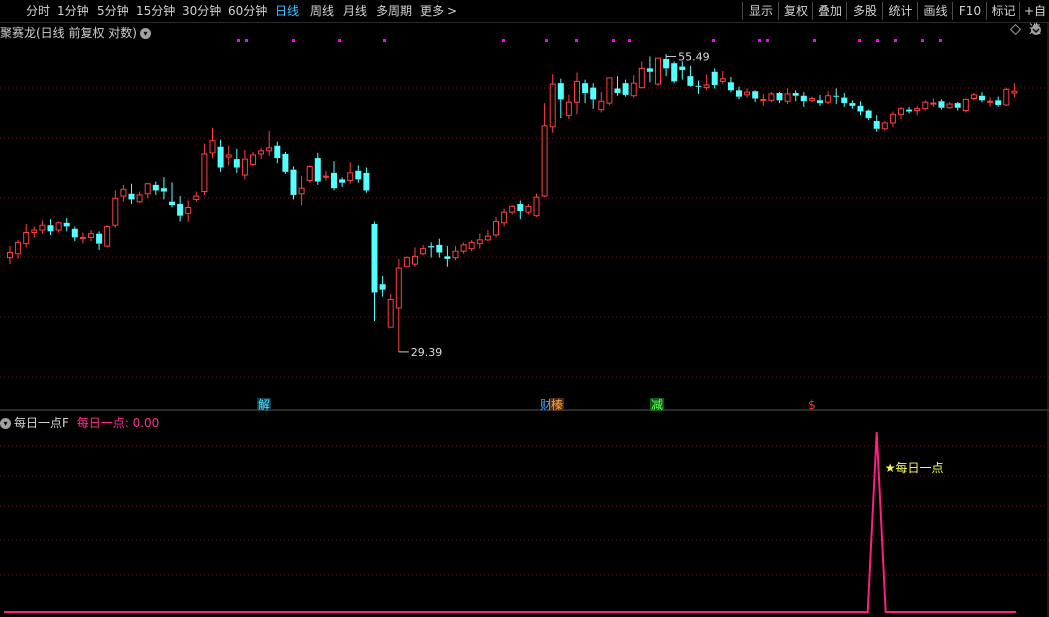 The height and width of the screenshot is (617, 1049). What do you see at coordinates (1015, 29) in the screenshot?
I see `diamond-icon` at bounding box center [1015, 29].